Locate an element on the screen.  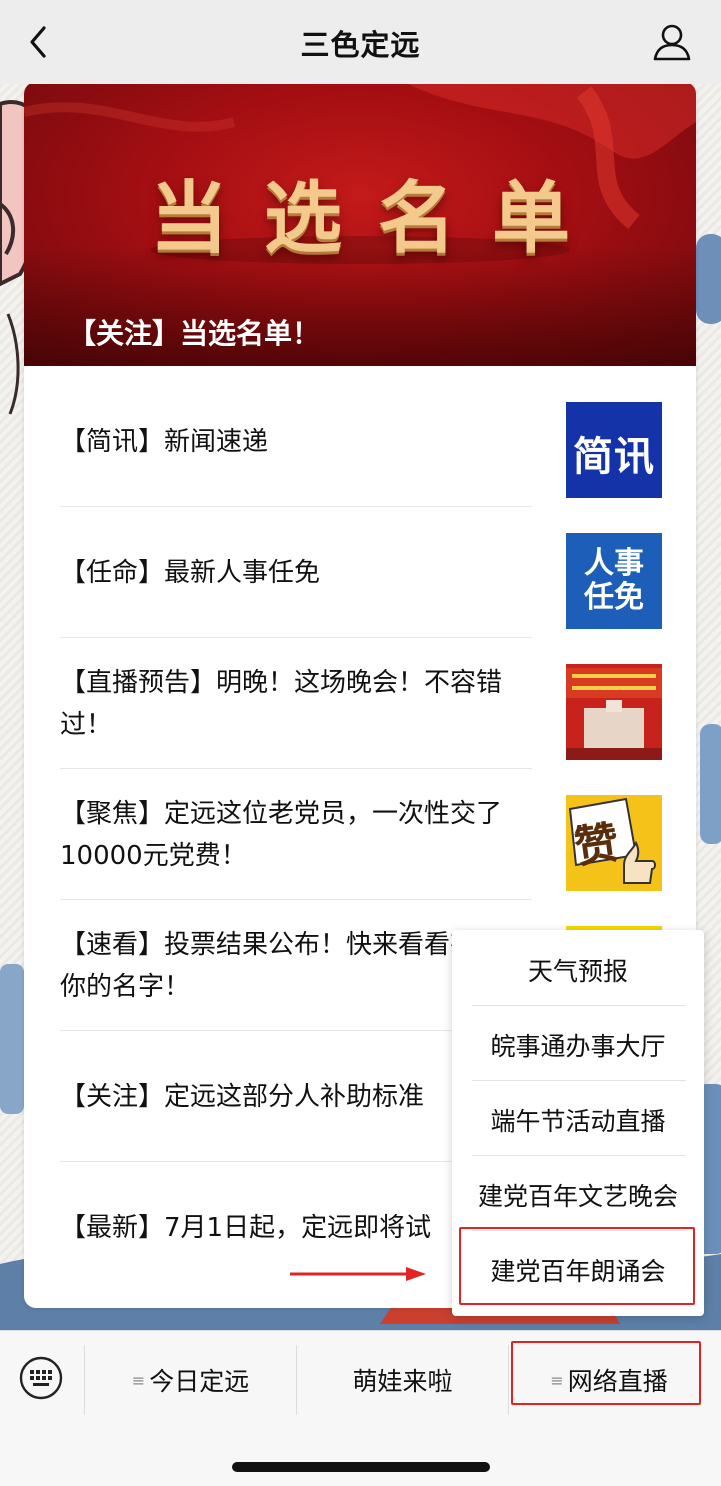
article-thumbnail: 人事任免 is located at coordinates (614, 581).